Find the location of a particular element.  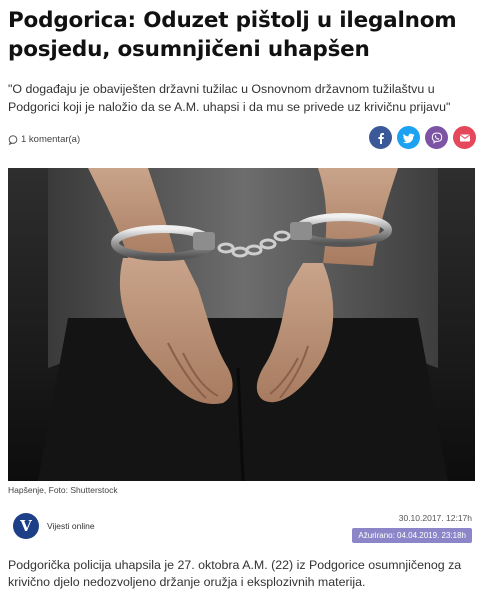

vijesti-logo-icon: V is located at coordinates (26, 526).